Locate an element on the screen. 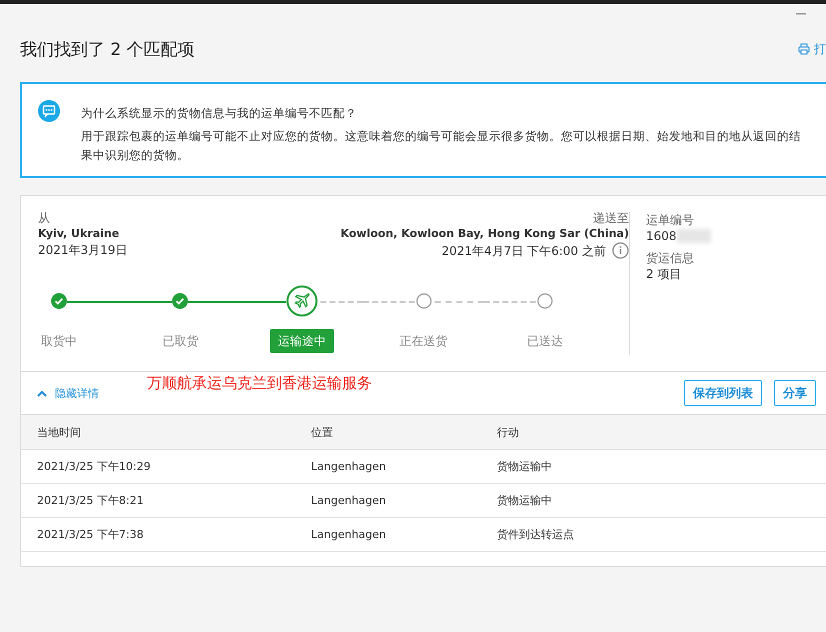 The image size is (826, 632). notice-text: 用于跟踪包裹的运单编号可能不止对应您的货物。这意味着您的编号可能会显示很多货物。您可以根据日期、始发地和目的地从返回的结果中识别您的货物。 is located at coordinates (441, 146).